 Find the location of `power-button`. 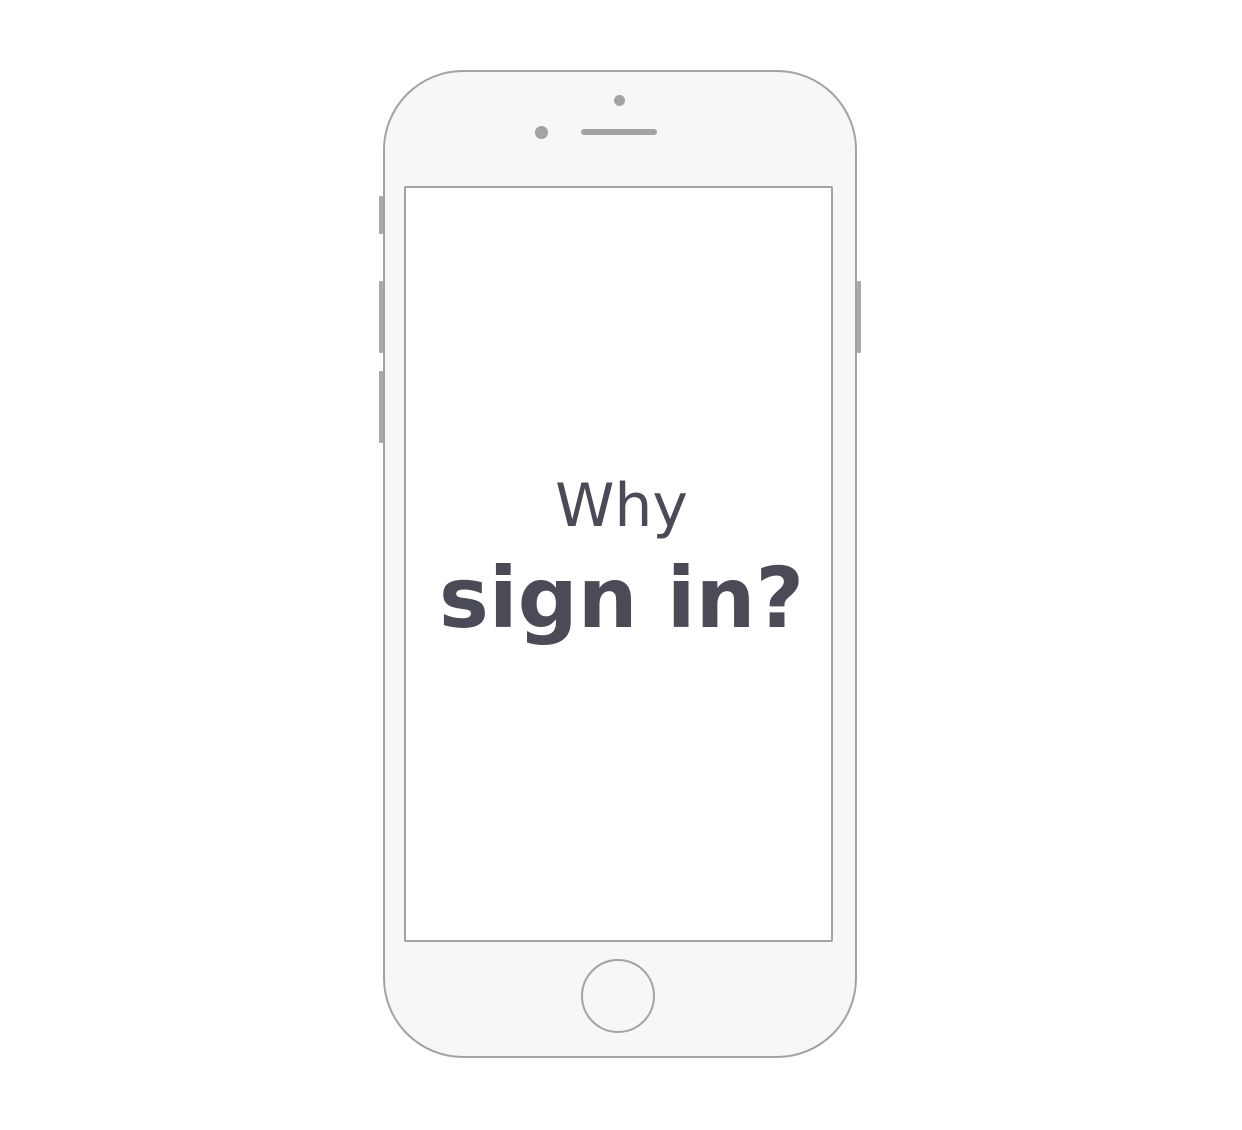

power-button is located at coordinates (859, 317).